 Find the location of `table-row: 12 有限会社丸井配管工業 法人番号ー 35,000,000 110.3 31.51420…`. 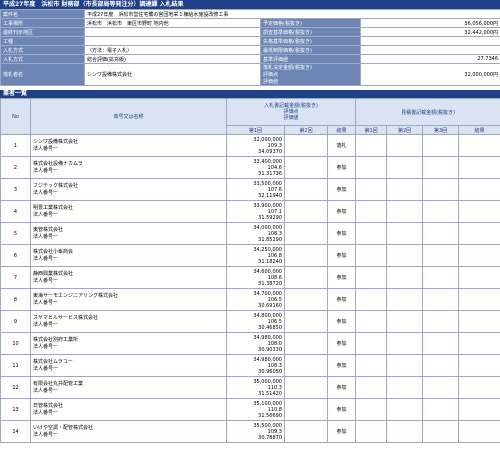

table-row: 12 有限会社丸井配管工業 法人番号ー 35,000,000 110.3 31.51420… is located at coordinates (250, 387).